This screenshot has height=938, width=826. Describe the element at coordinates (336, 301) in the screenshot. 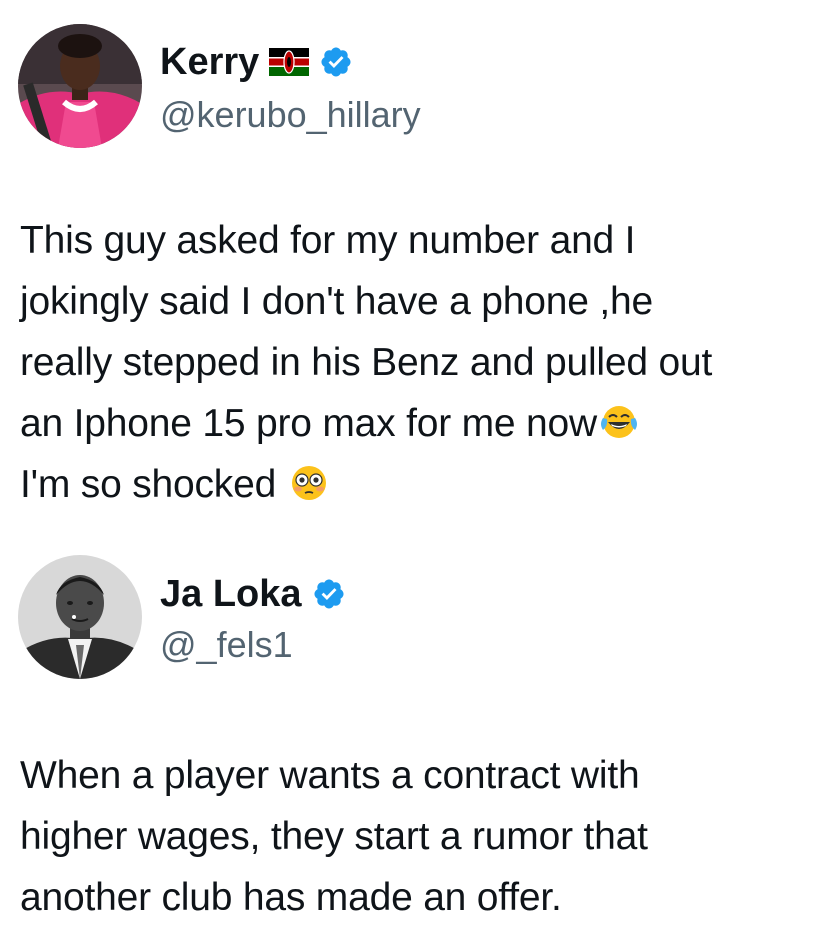

I see `tweet-text-line: jokingly said I don't have a phone ,he` at that location.